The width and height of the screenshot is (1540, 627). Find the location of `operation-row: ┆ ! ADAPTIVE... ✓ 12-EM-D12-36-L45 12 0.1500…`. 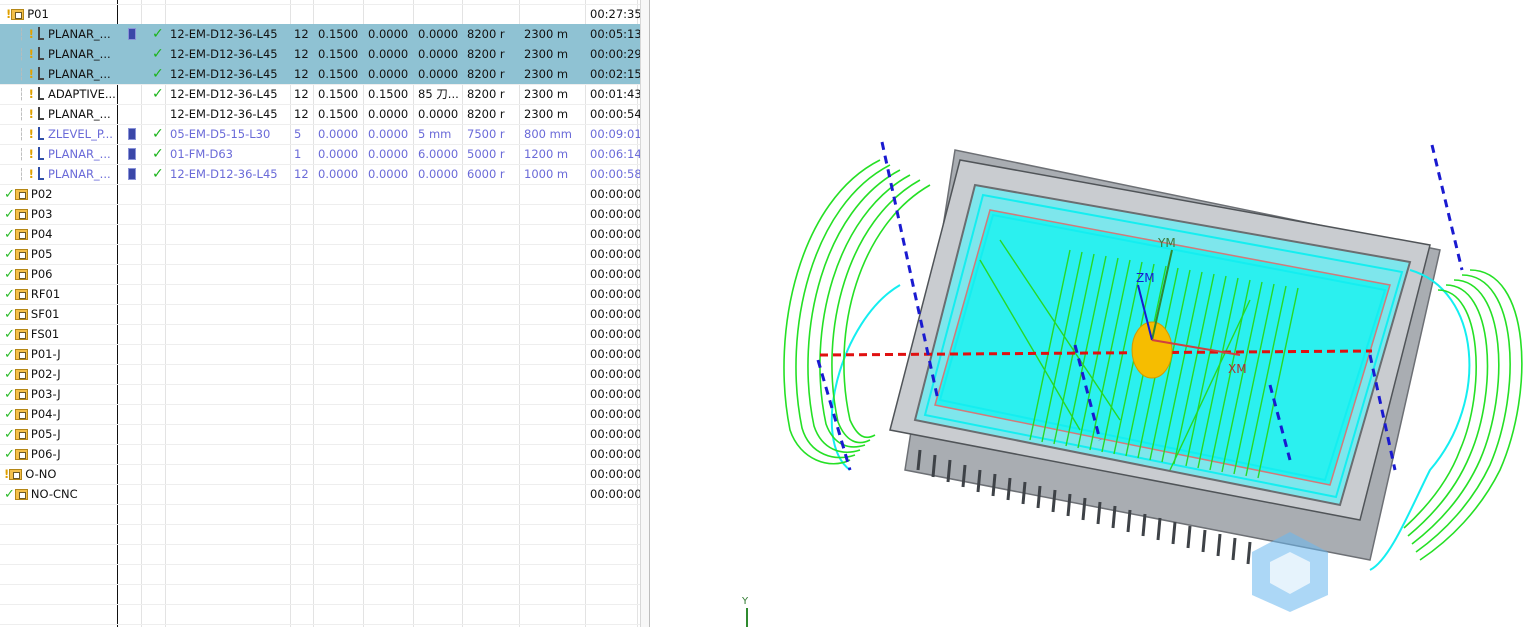

operation-row: ┆ ! ADAPTIVE... ✓ 12-EM-D12-36-L45 12 0.1500… is located at coordinates (320, 94).